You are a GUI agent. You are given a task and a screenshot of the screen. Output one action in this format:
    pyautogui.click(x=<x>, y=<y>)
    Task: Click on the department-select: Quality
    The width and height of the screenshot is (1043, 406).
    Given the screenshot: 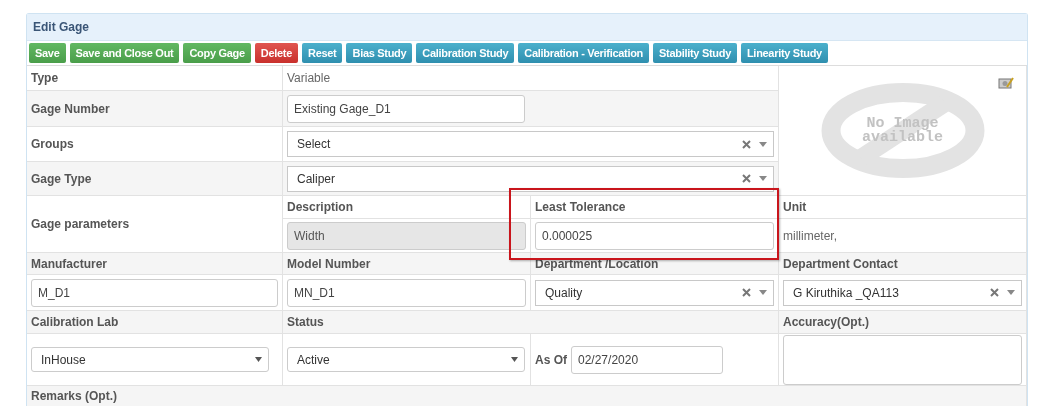 What is the action you would take?
    pyautogui.click(x=654, y=292)
    